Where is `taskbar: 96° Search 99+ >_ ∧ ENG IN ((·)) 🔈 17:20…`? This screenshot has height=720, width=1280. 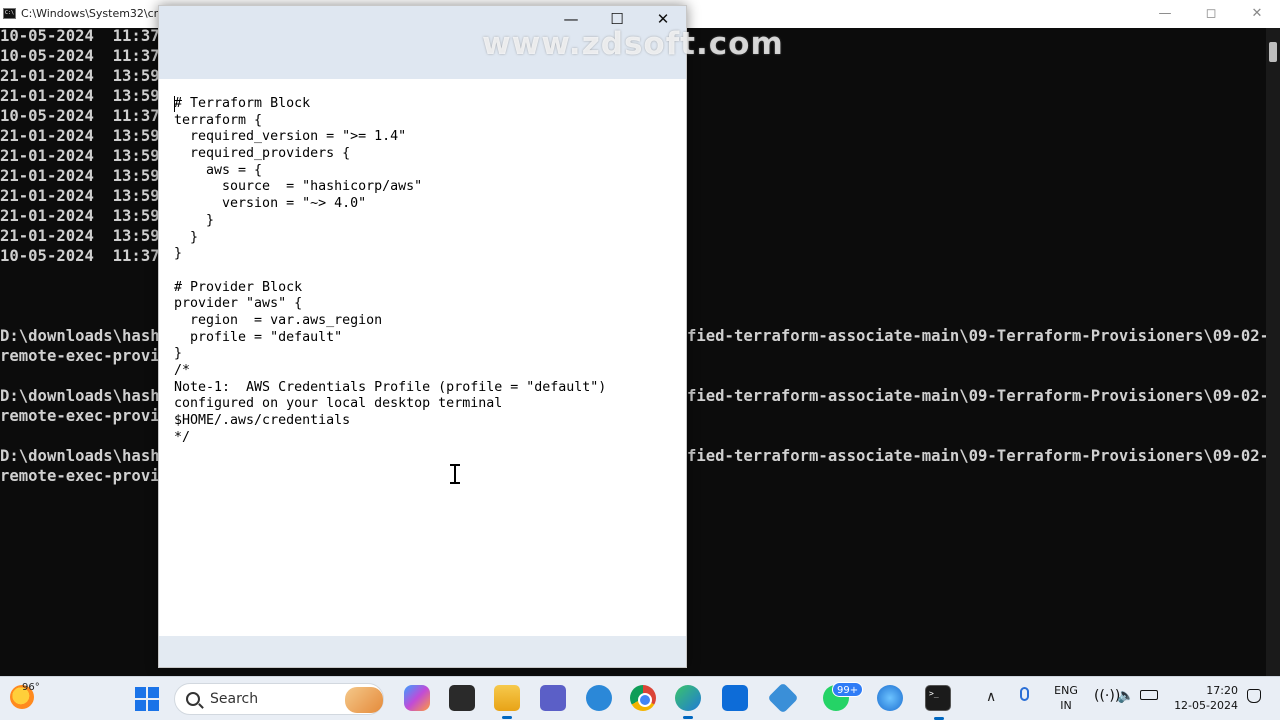
taskbar: 96° Search 99+ >_ ∧ ENG IN ((·)) 🔈 17:20… is located at coordinates (640, 698).